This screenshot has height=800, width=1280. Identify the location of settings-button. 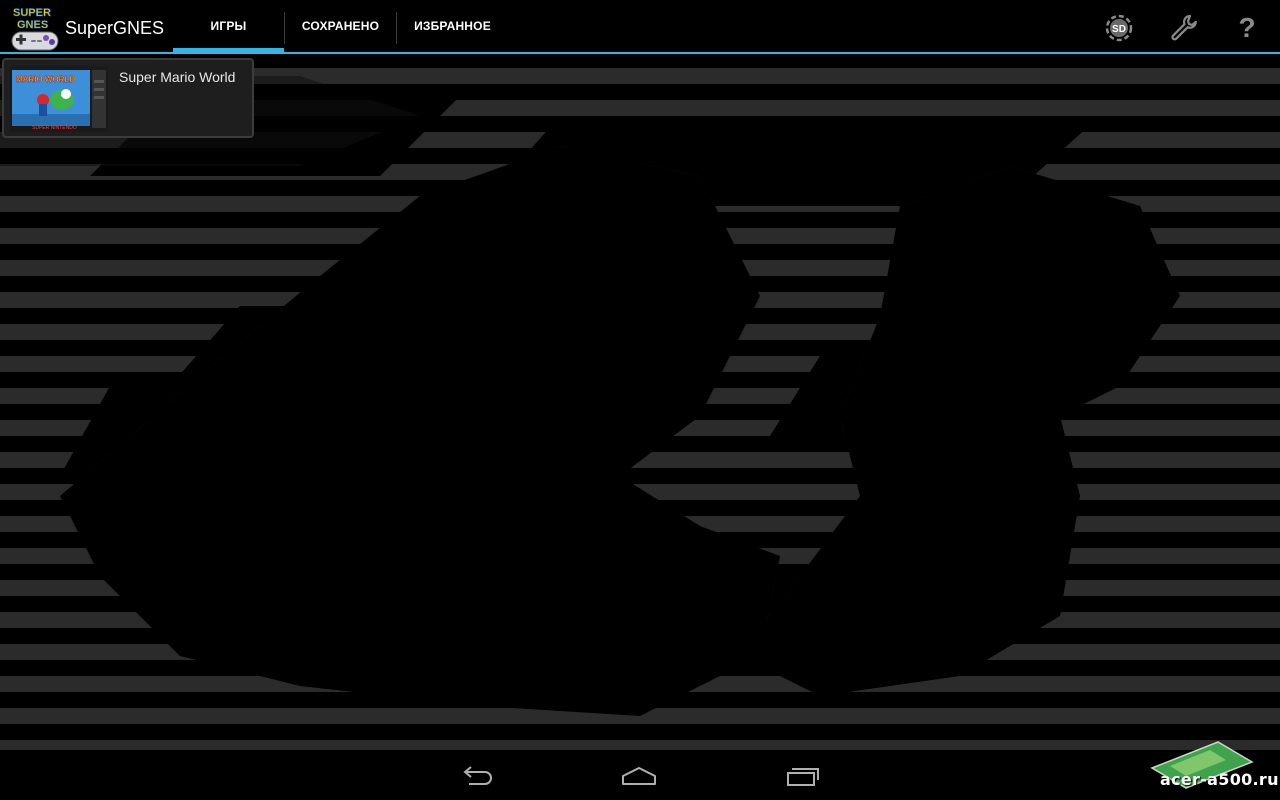
(1184, 28).